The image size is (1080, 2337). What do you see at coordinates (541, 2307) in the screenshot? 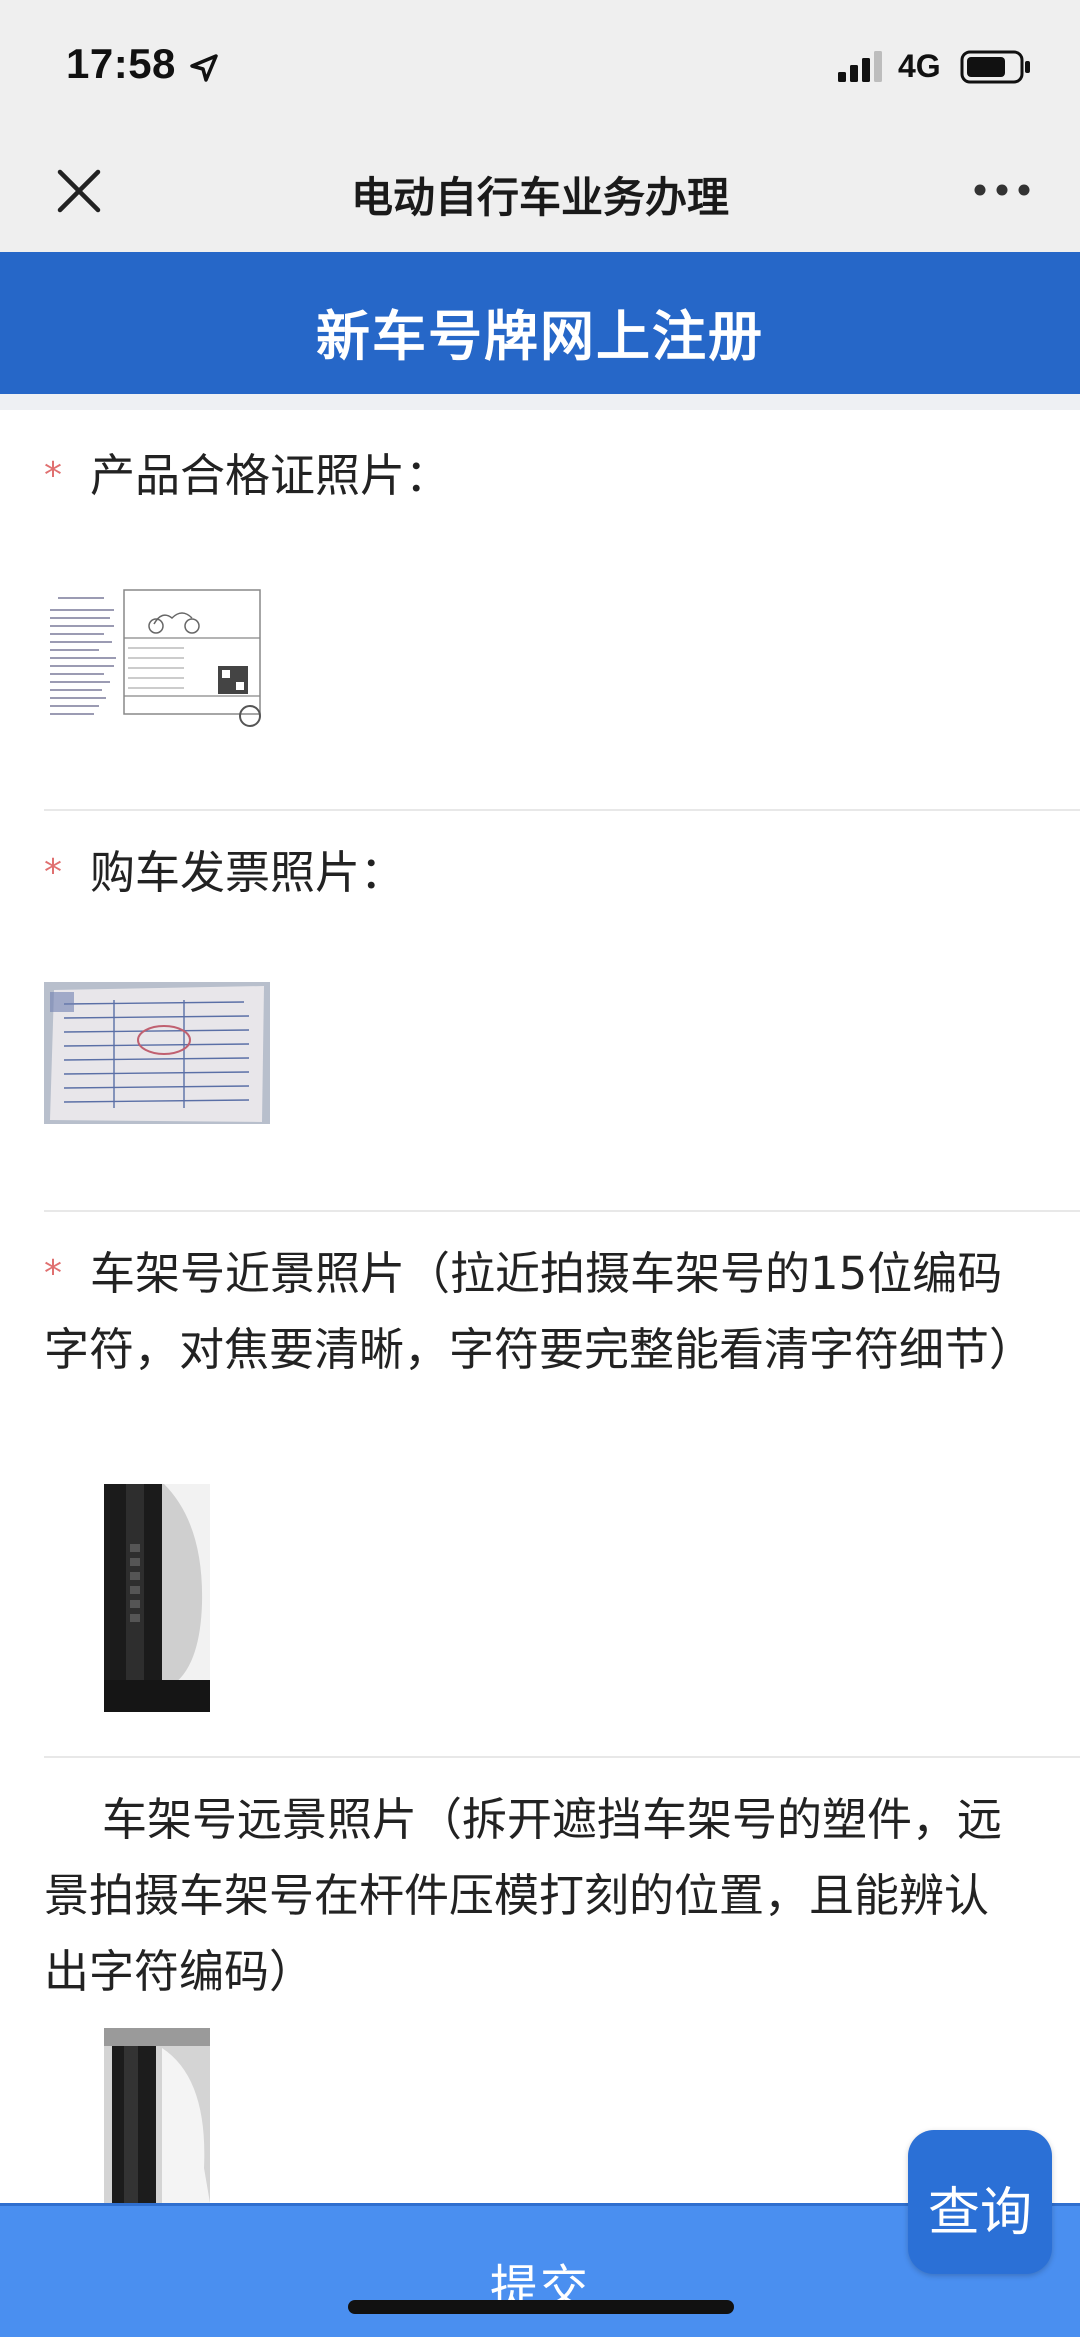
I see `home-indicator` at bounding box center [541, 2307].